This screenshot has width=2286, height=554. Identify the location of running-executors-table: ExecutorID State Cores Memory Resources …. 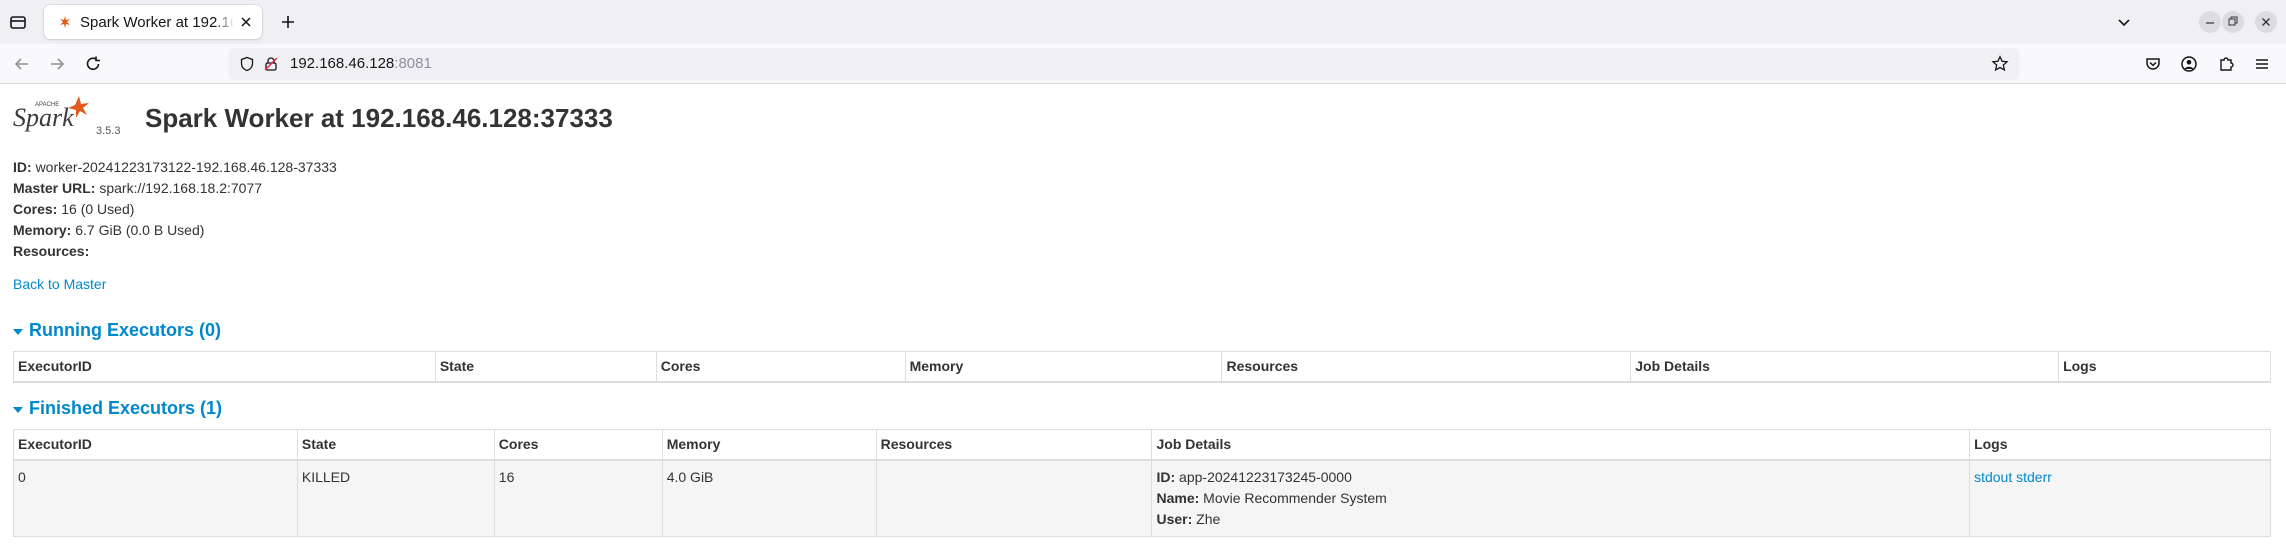
(1142, 367).